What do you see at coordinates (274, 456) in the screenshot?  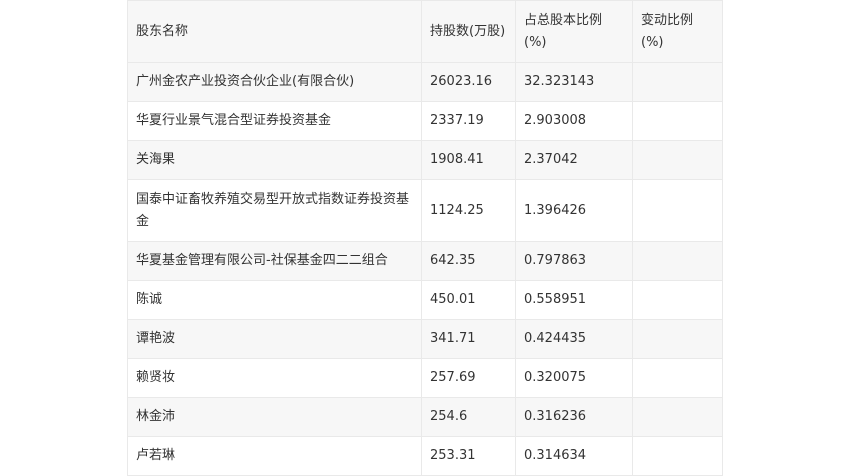 I see `cell-shareholder-name: 卢若琳` at bounding box center [274, 456].